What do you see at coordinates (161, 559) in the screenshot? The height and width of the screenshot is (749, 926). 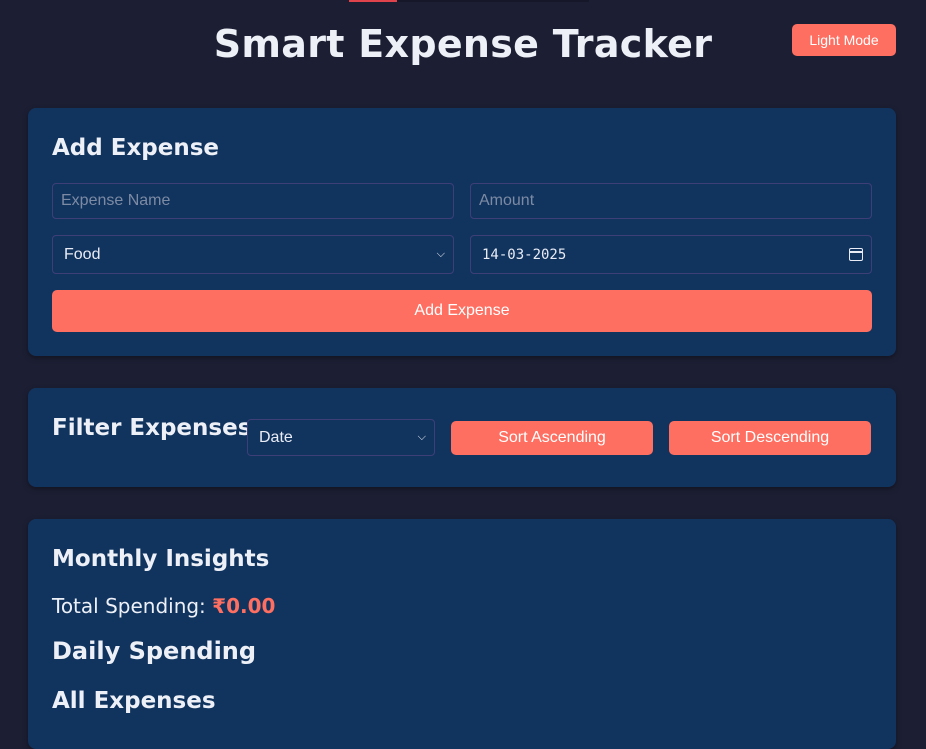 I see `monthly-insights-heading: Monthly Insights` at bounding box center [161, 559].